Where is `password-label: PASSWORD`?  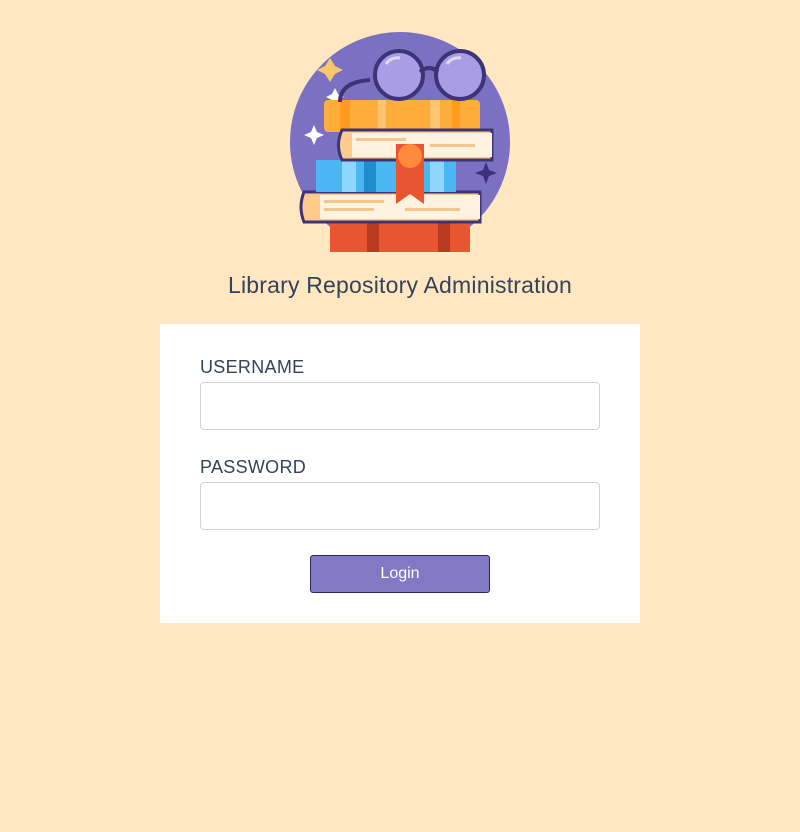
password-label: PASSWORD is located at coordinates (253, 467).